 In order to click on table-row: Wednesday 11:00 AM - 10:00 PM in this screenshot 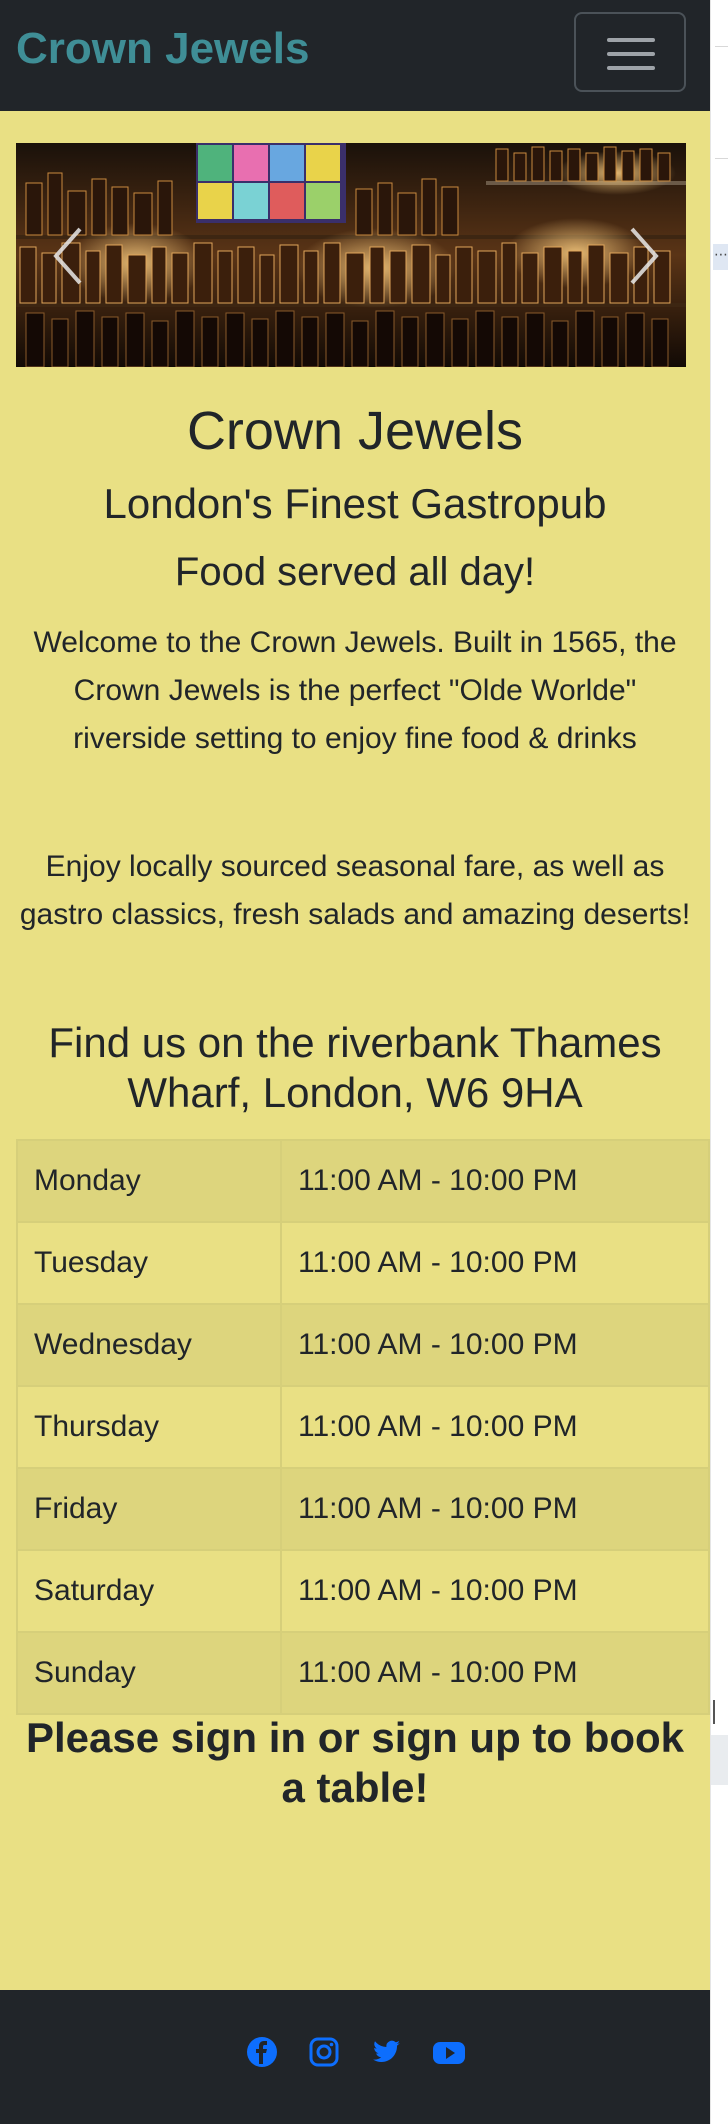, I will do `click(363, 1345)`.